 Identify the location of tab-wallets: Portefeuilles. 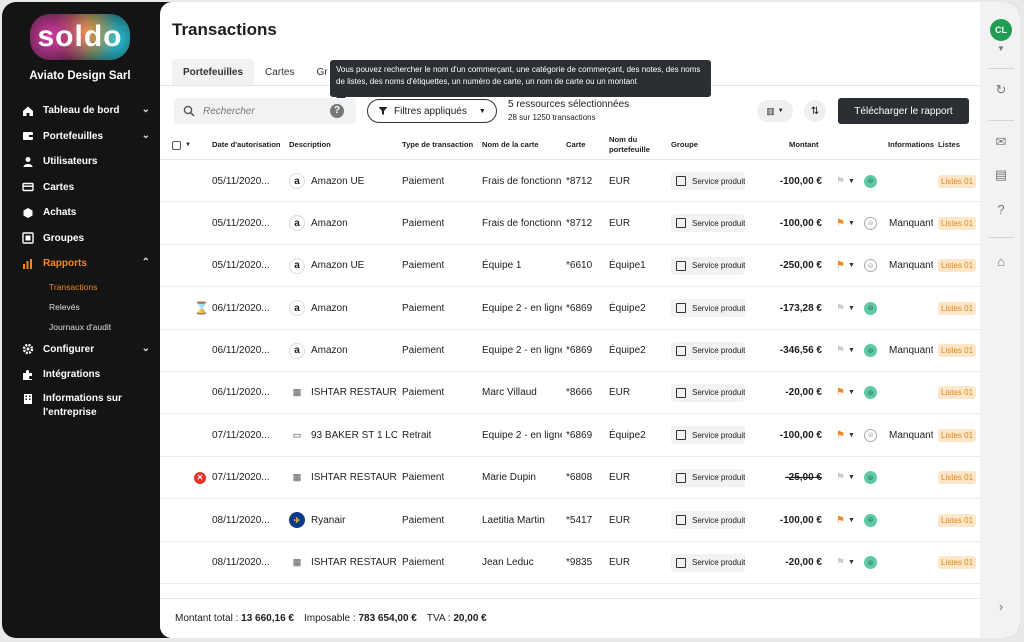
(213, 72).